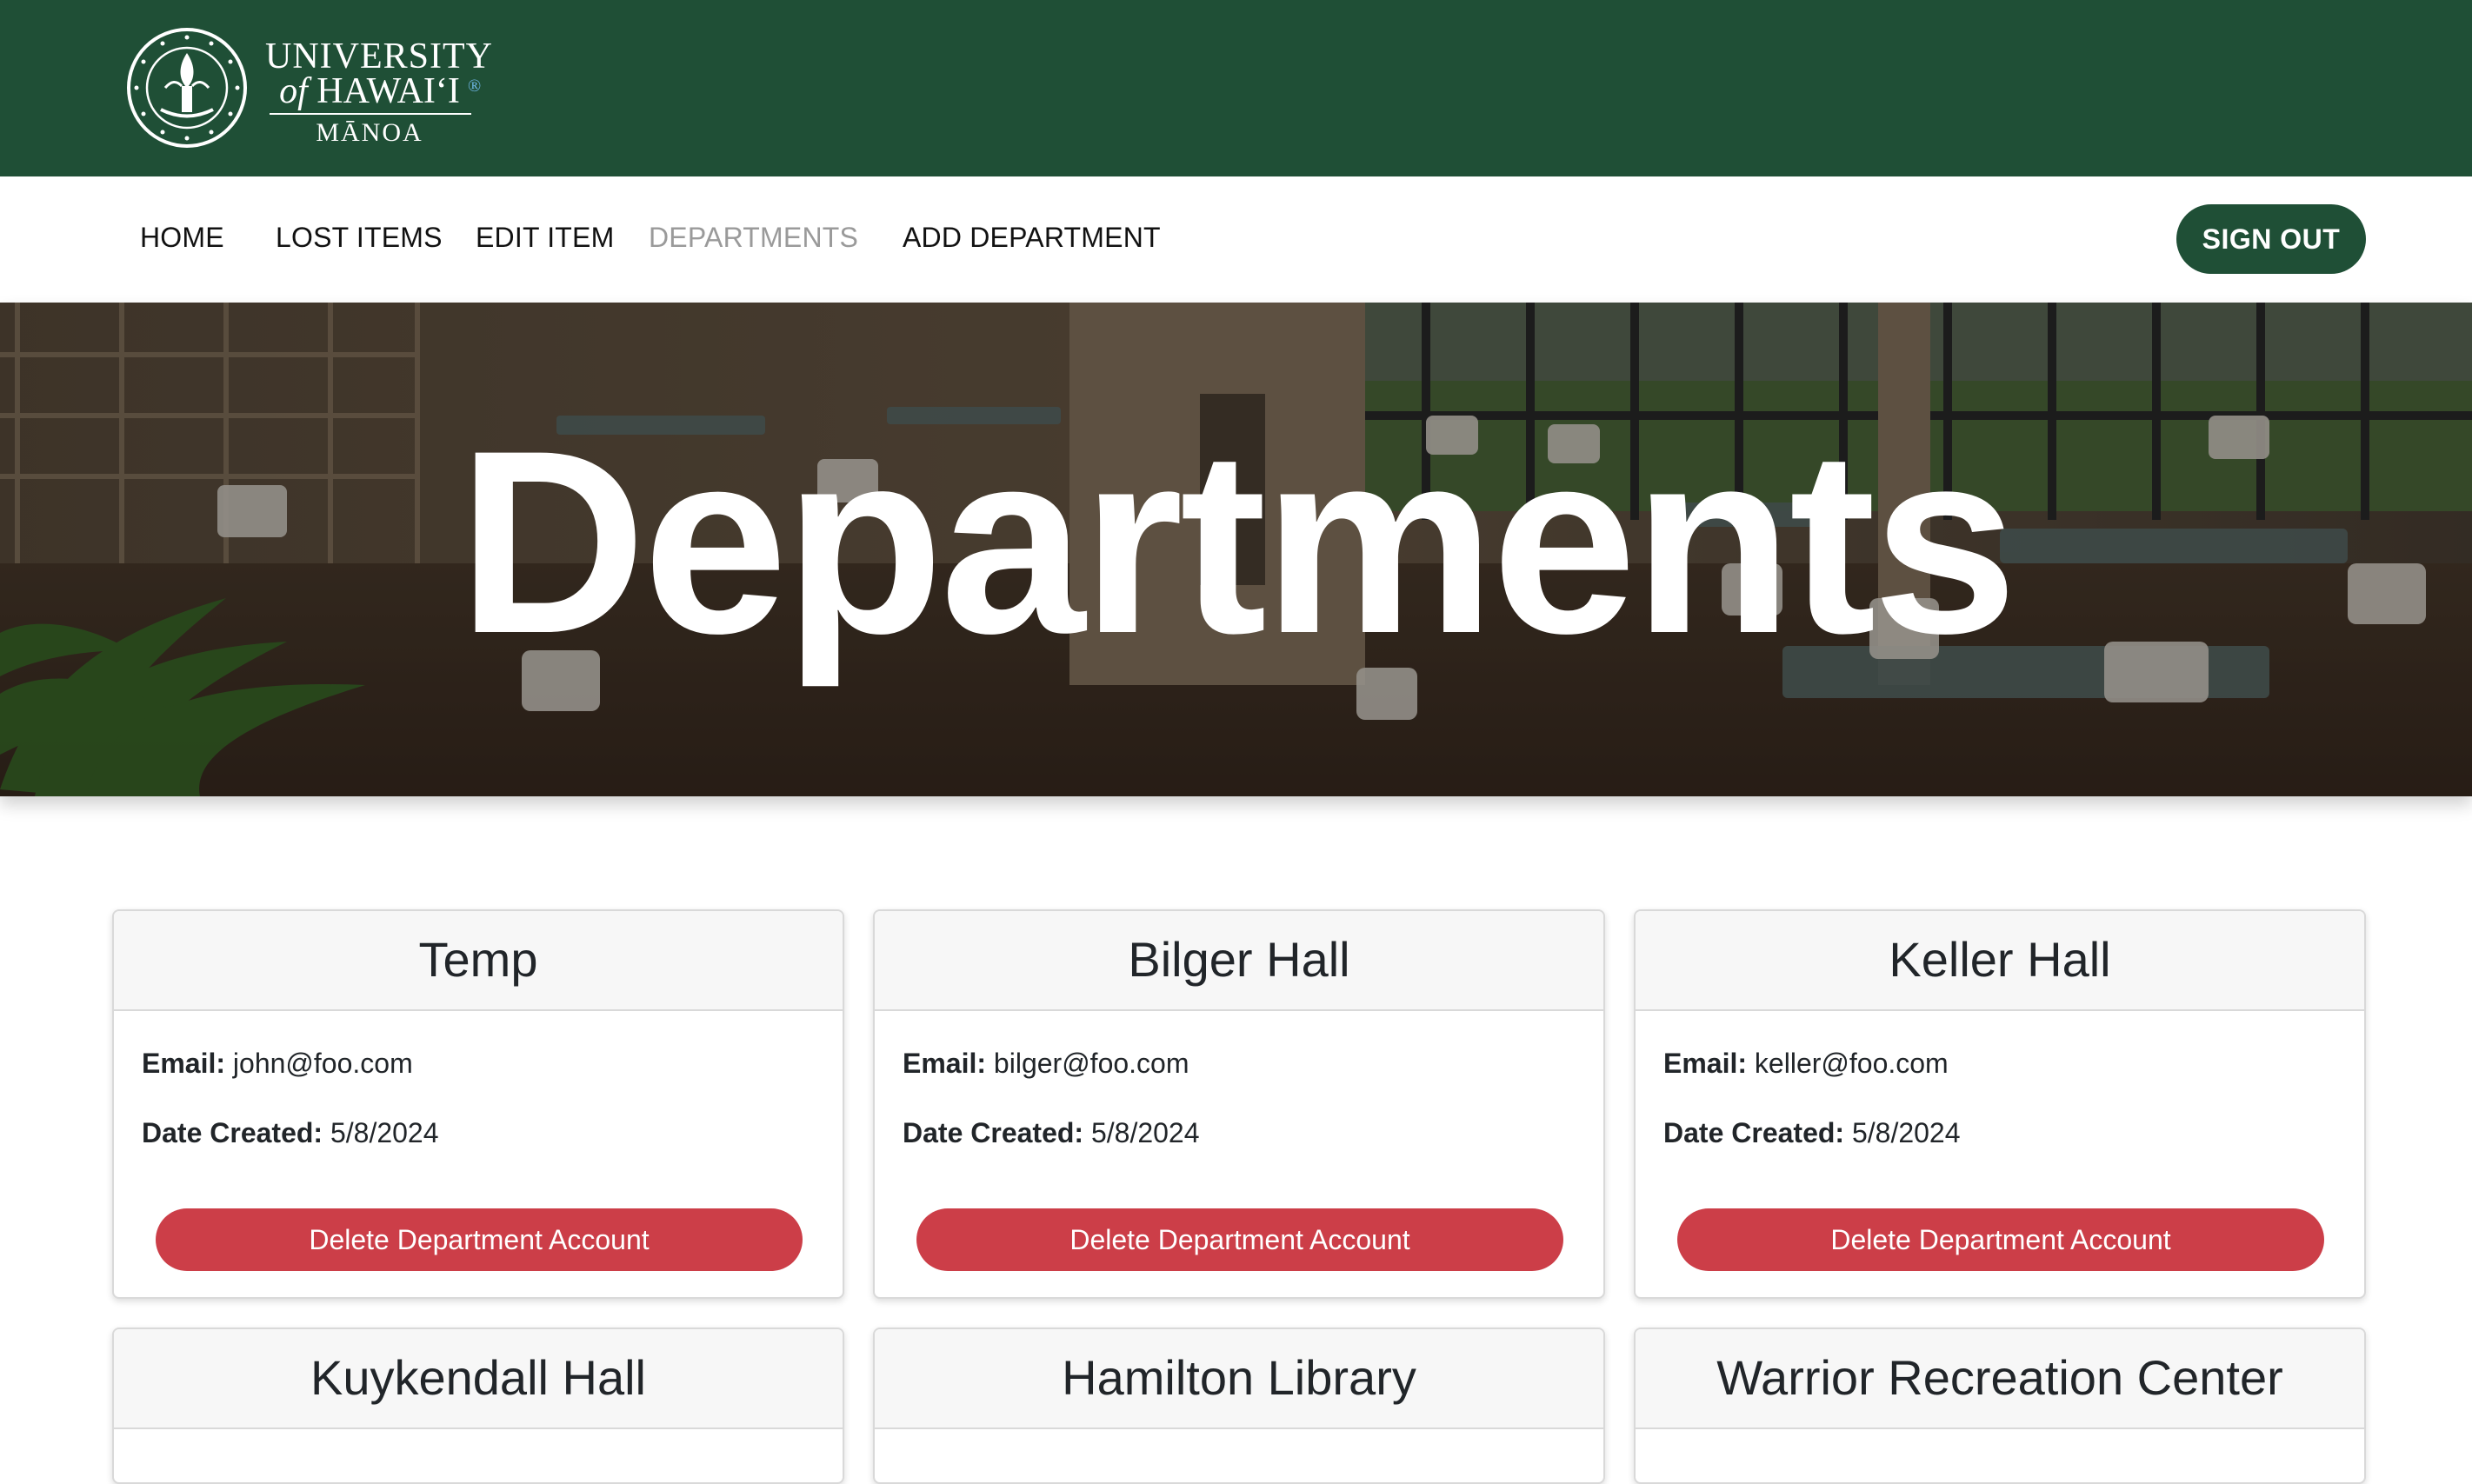 Image resolution: width=2472 pixels, height=1484 pixels. Describe the element at coordinates (370, 114) in the screenshot. I see `wordmark-rule` at that location.